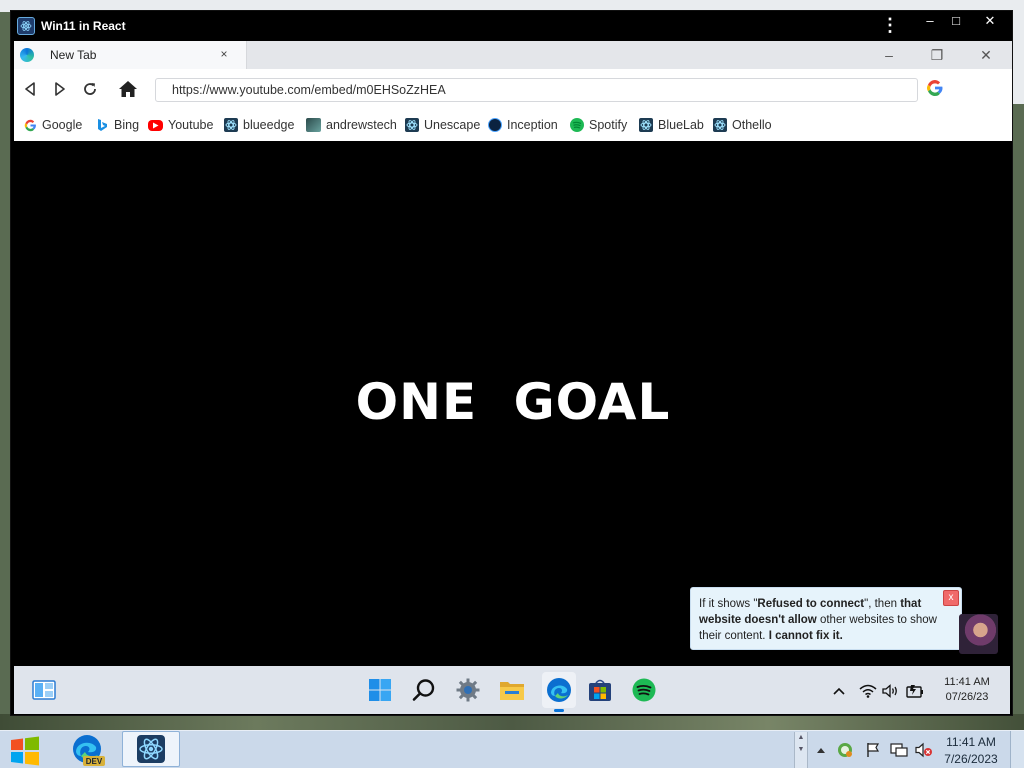  What do you see at coordinates (155, 125) in the screenshot?
I see `youtube-icon` at bounding box center [155, 125].